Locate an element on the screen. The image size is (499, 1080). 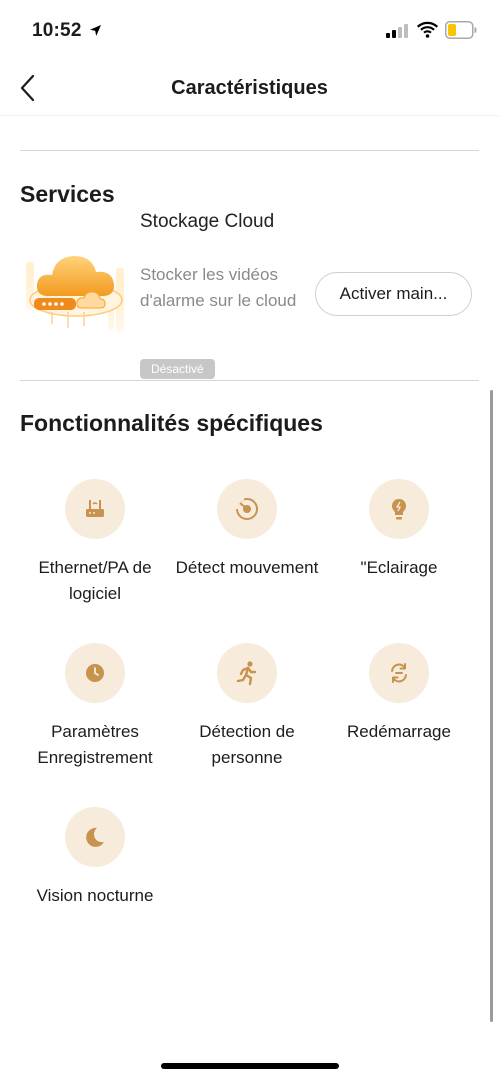
restart-icon is located at coordinates (399, 673).